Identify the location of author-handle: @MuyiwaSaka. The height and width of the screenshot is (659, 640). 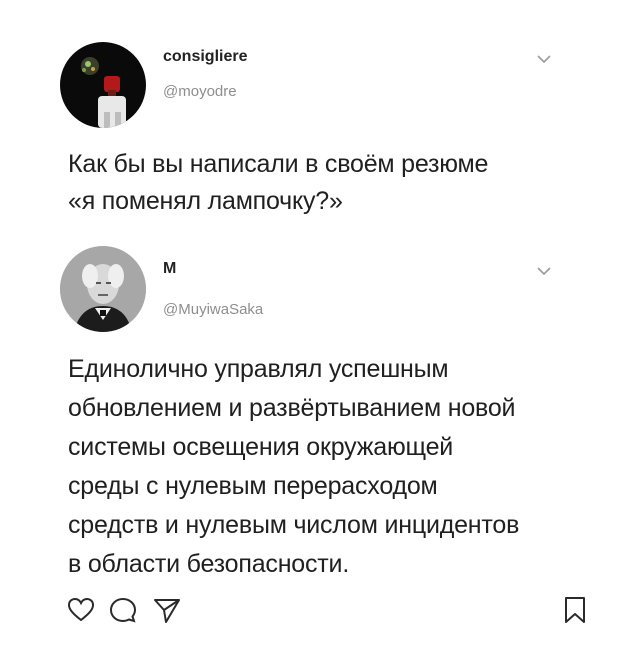
(213, 309).